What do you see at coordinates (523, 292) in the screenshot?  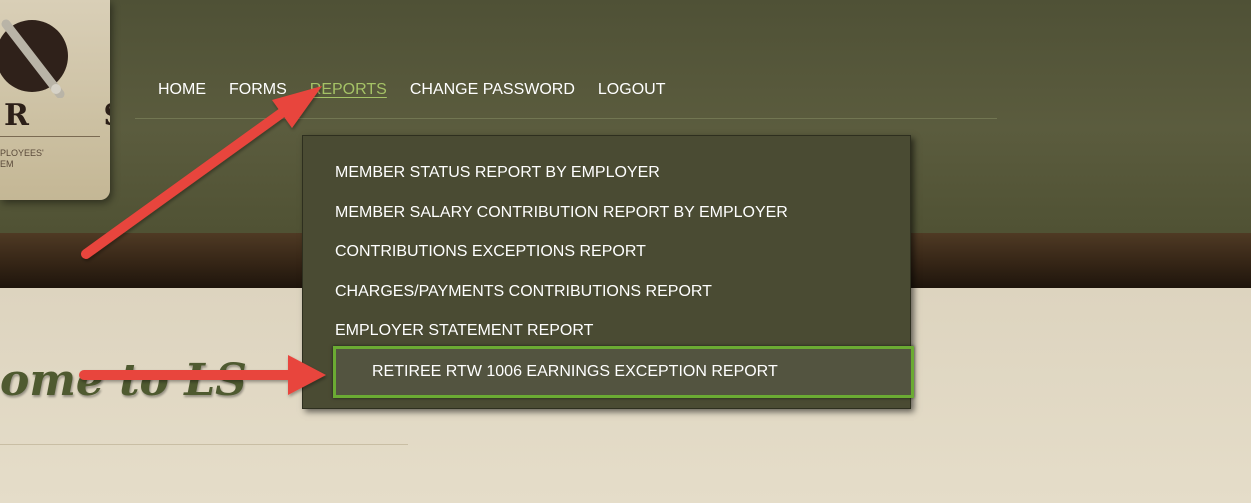 I see `menu-charges-payments-report: CHARGES/PAYMENTS CONTRIBUTIONS REPORT` at bounding box center [523, 292].